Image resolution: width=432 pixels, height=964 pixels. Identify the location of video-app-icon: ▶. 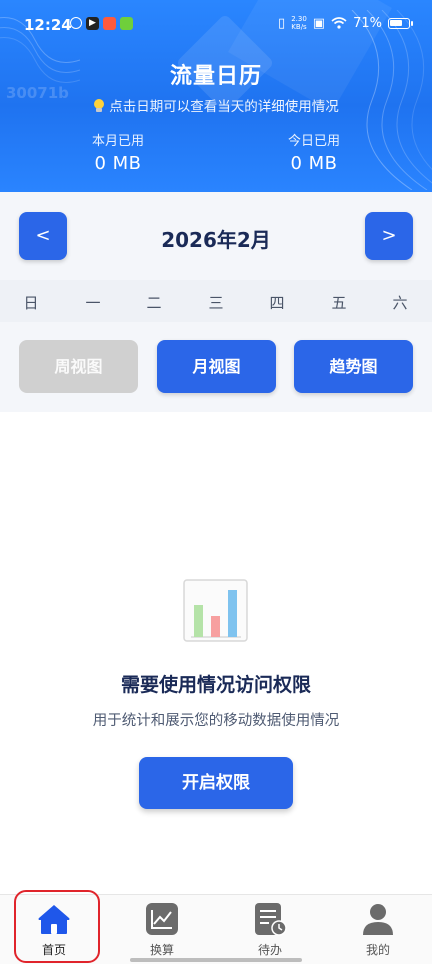
(92, 23).